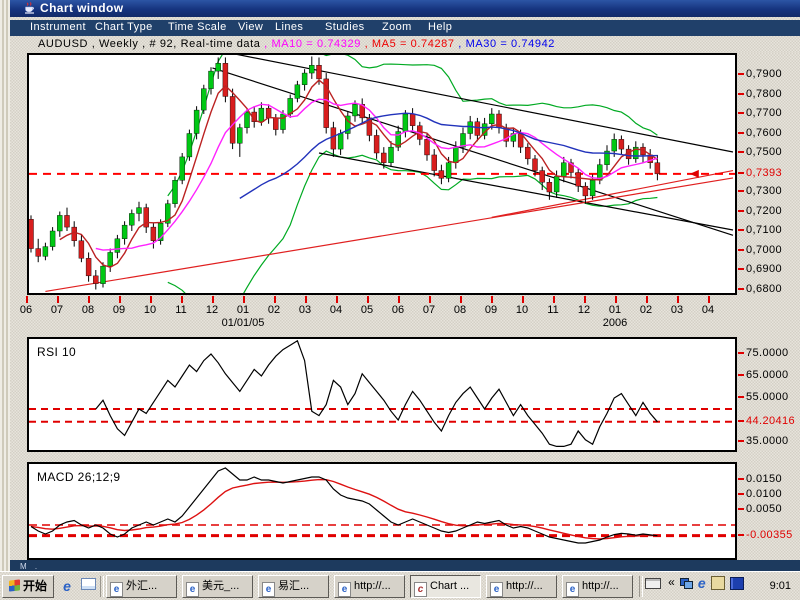 This screenshot has height=600, width=800. What do you see at coordinates (289, 27) in the screenshot?
I see `menu-lines: Lines` at bounding box center [289, 27].